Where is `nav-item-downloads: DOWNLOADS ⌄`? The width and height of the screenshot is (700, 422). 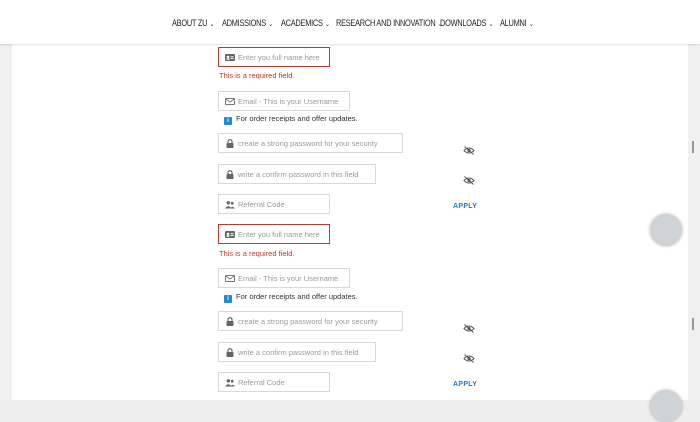
nav-item-downloads: DOWNLOADS ⌄ is located at coordinates (466, 23).